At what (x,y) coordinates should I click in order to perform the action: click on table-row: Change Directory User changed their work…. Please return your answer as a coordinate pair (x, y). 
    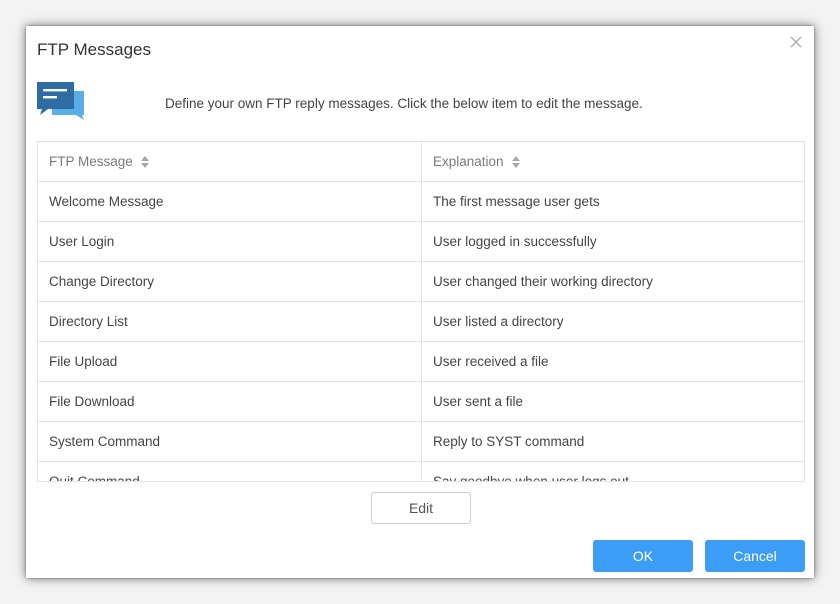
    Looking at the image, I should click on (421, 282).